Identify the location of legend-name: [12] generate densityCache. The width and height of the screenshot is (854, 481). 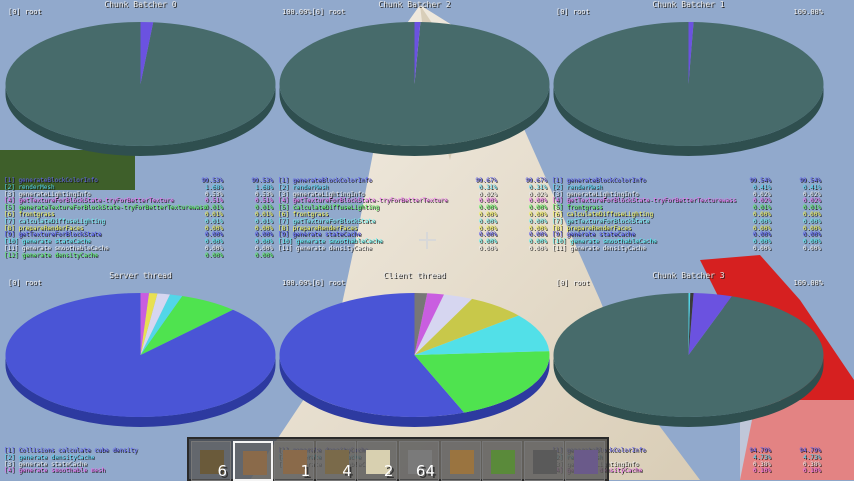
(51, 255).